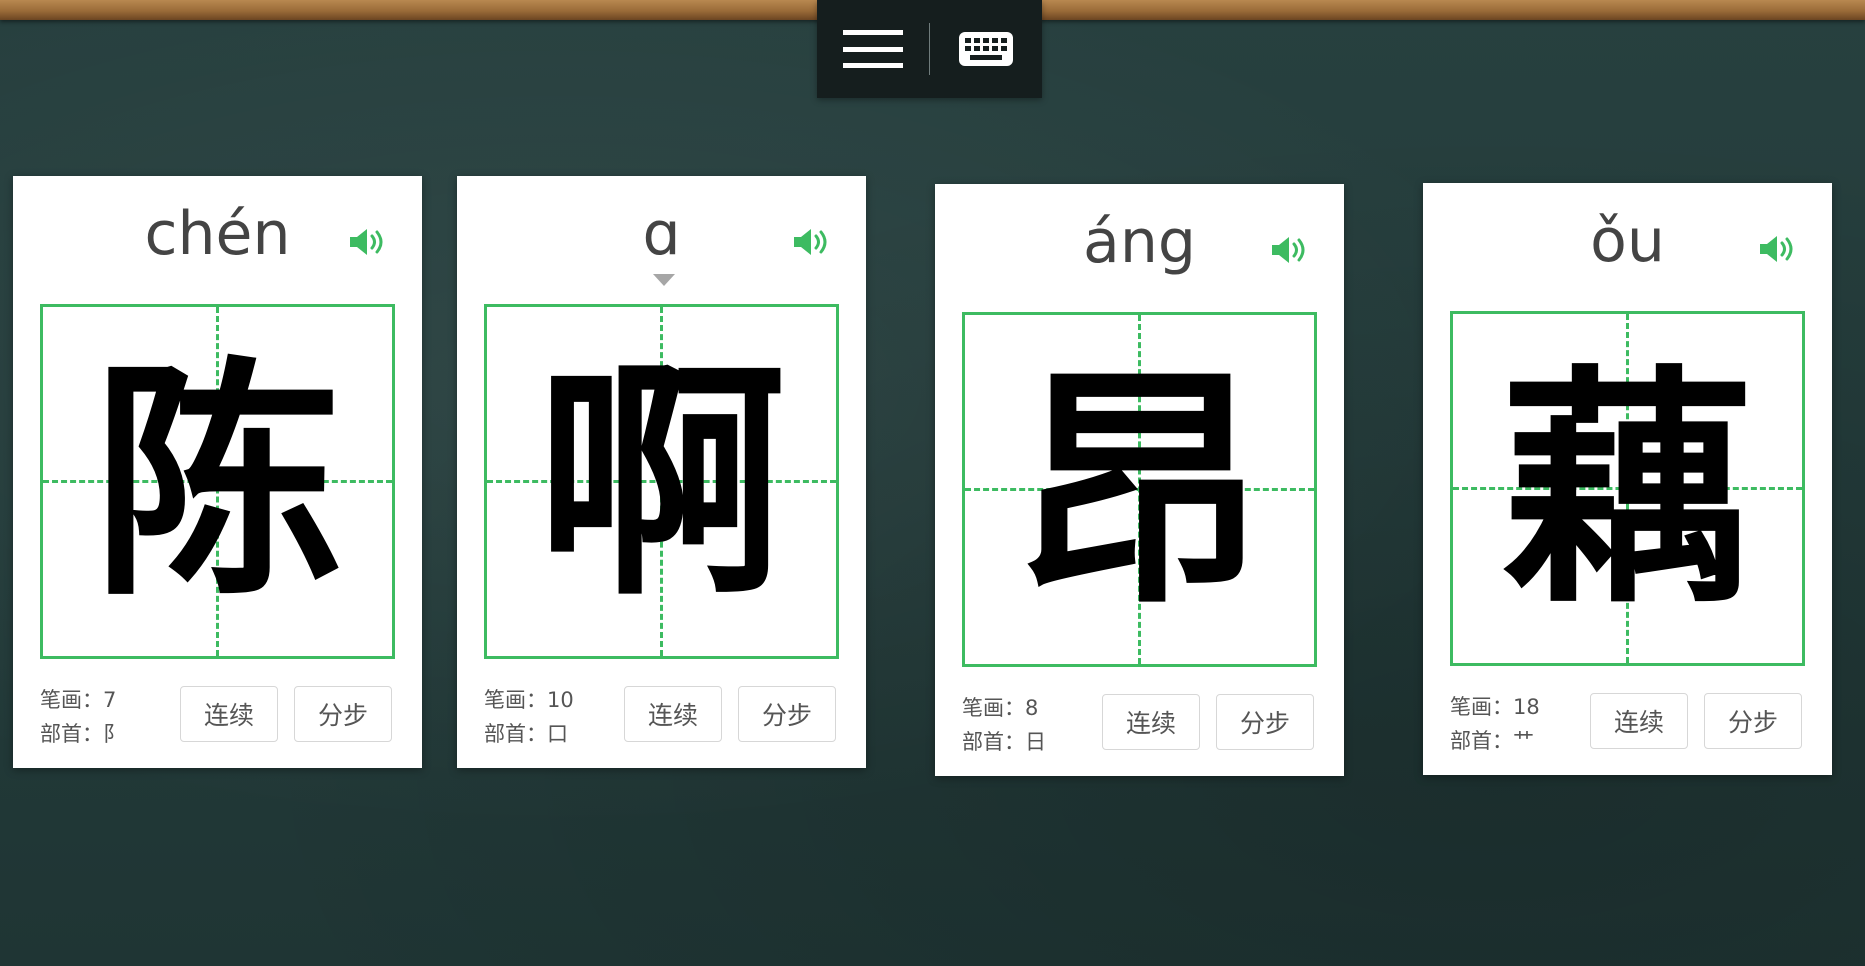 The width and height of the screenshot is (1865, 966). What do you see at coordinates (664, 280) in the screenshot?
I see `pinyin-dropdown-arrow-icon` at bounding box center [664, 280].